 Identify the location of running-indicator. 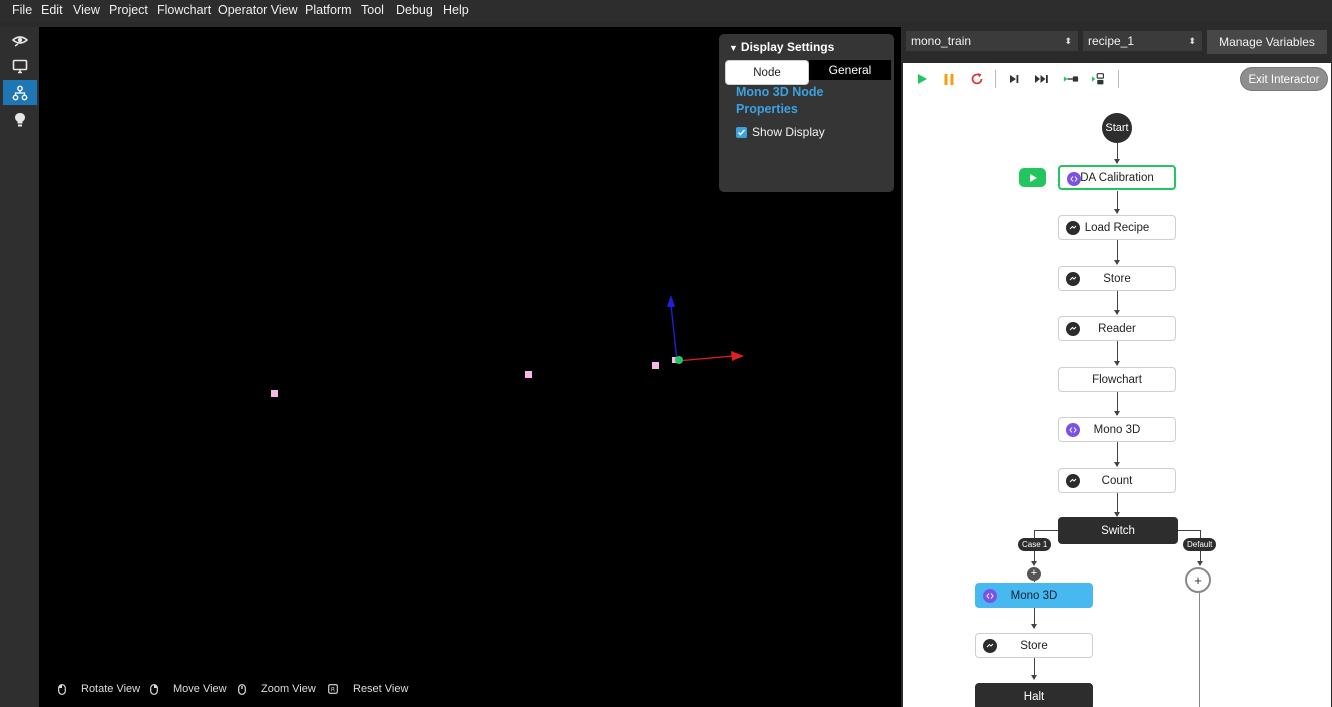
(1032, 177).